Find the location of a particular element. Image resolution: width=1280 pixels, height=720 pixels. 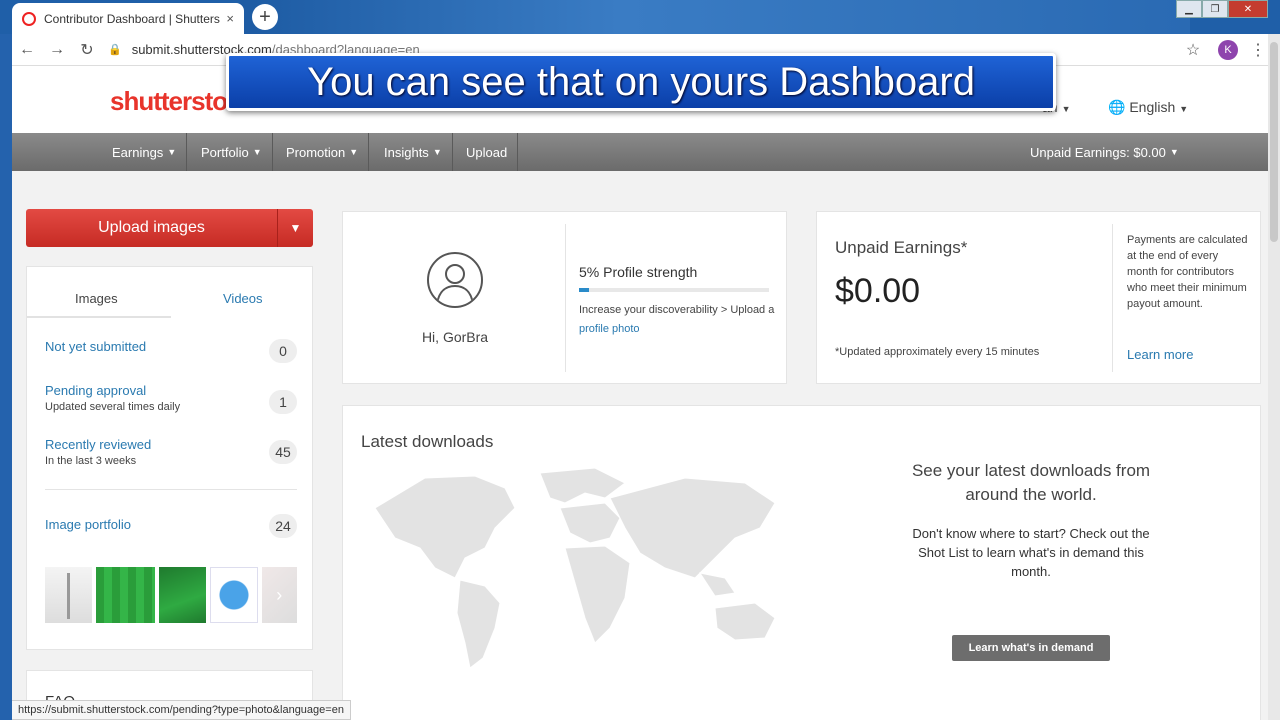

profile-avatar-icon: K is located at coordinates (1228, 49).